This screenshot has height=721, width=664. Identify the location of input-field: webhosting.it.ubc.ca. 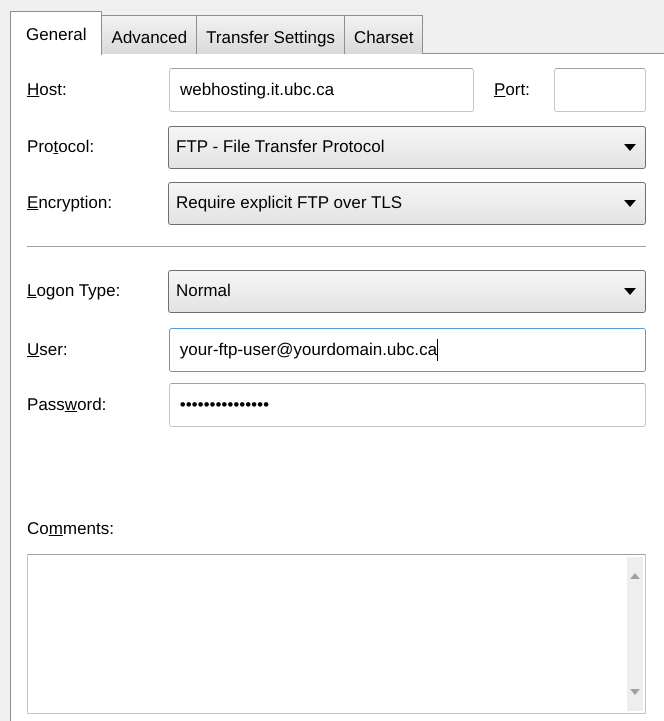
(321, 90).